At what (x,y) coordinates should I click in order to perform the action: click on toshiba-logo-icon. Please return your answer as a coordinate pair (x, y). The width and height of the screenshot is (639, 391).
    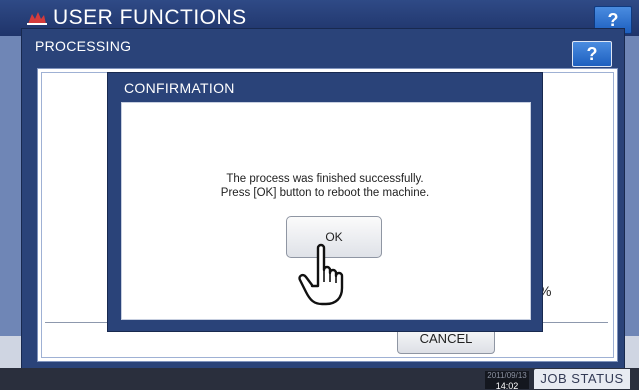
    Looking at the image, I should click on (37, 18).